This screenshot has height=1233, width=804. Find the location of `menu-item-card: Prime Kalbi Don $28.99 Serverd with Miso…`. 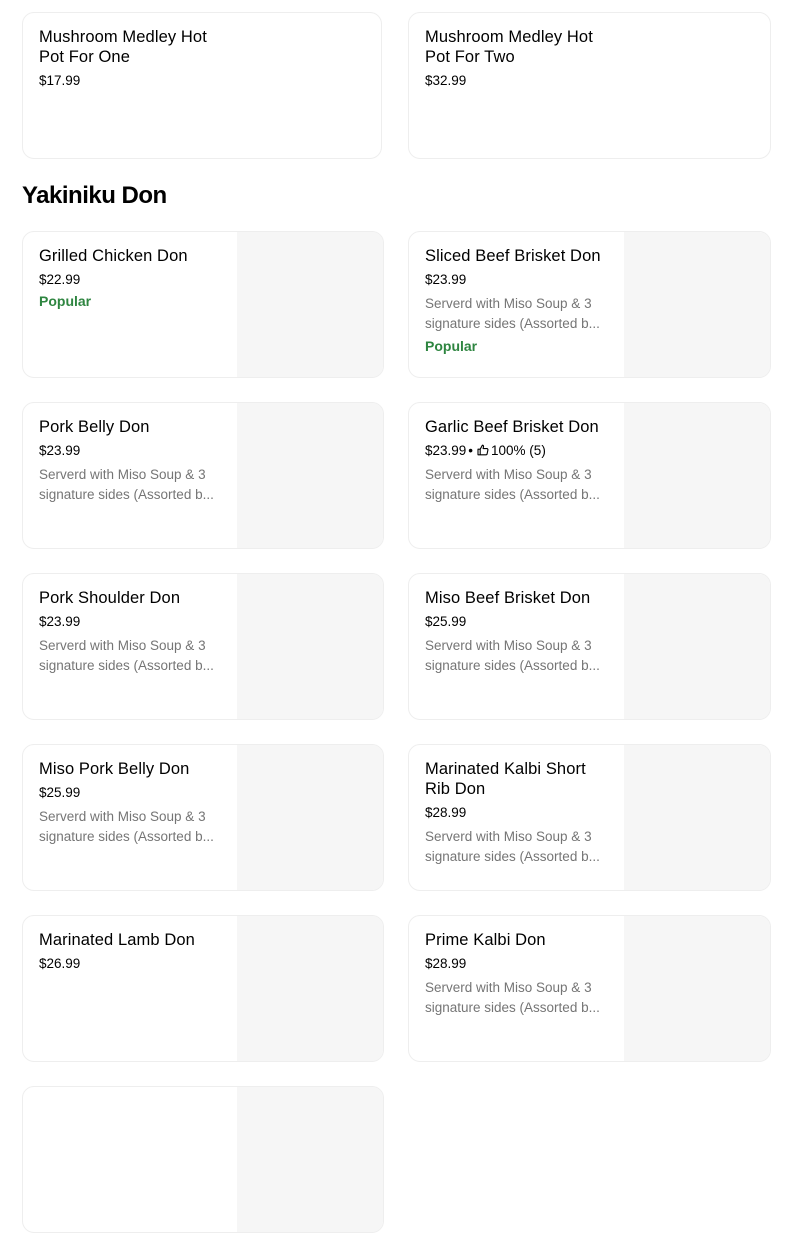

menu-item-card: Prime Kalbi Don $28.99 Serverd with Miso… is located at coordinates (589, 988).